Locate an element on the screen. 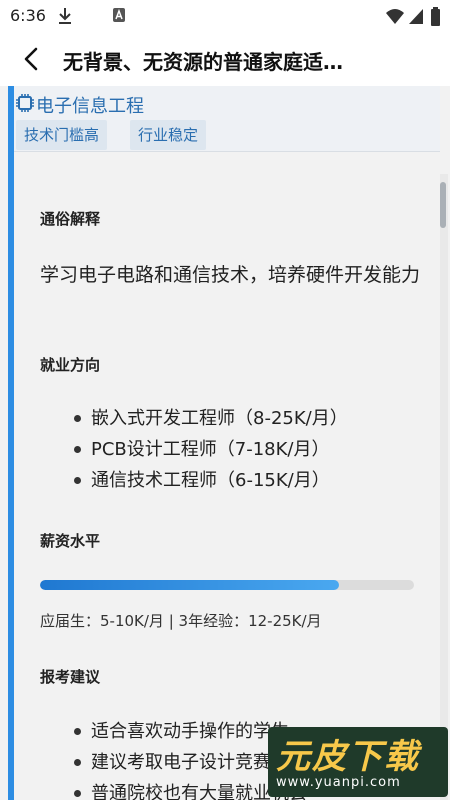 This screenshot has width=450, height=800. section-title-explain: 通俗解释 is located at coordinates (70, 219).